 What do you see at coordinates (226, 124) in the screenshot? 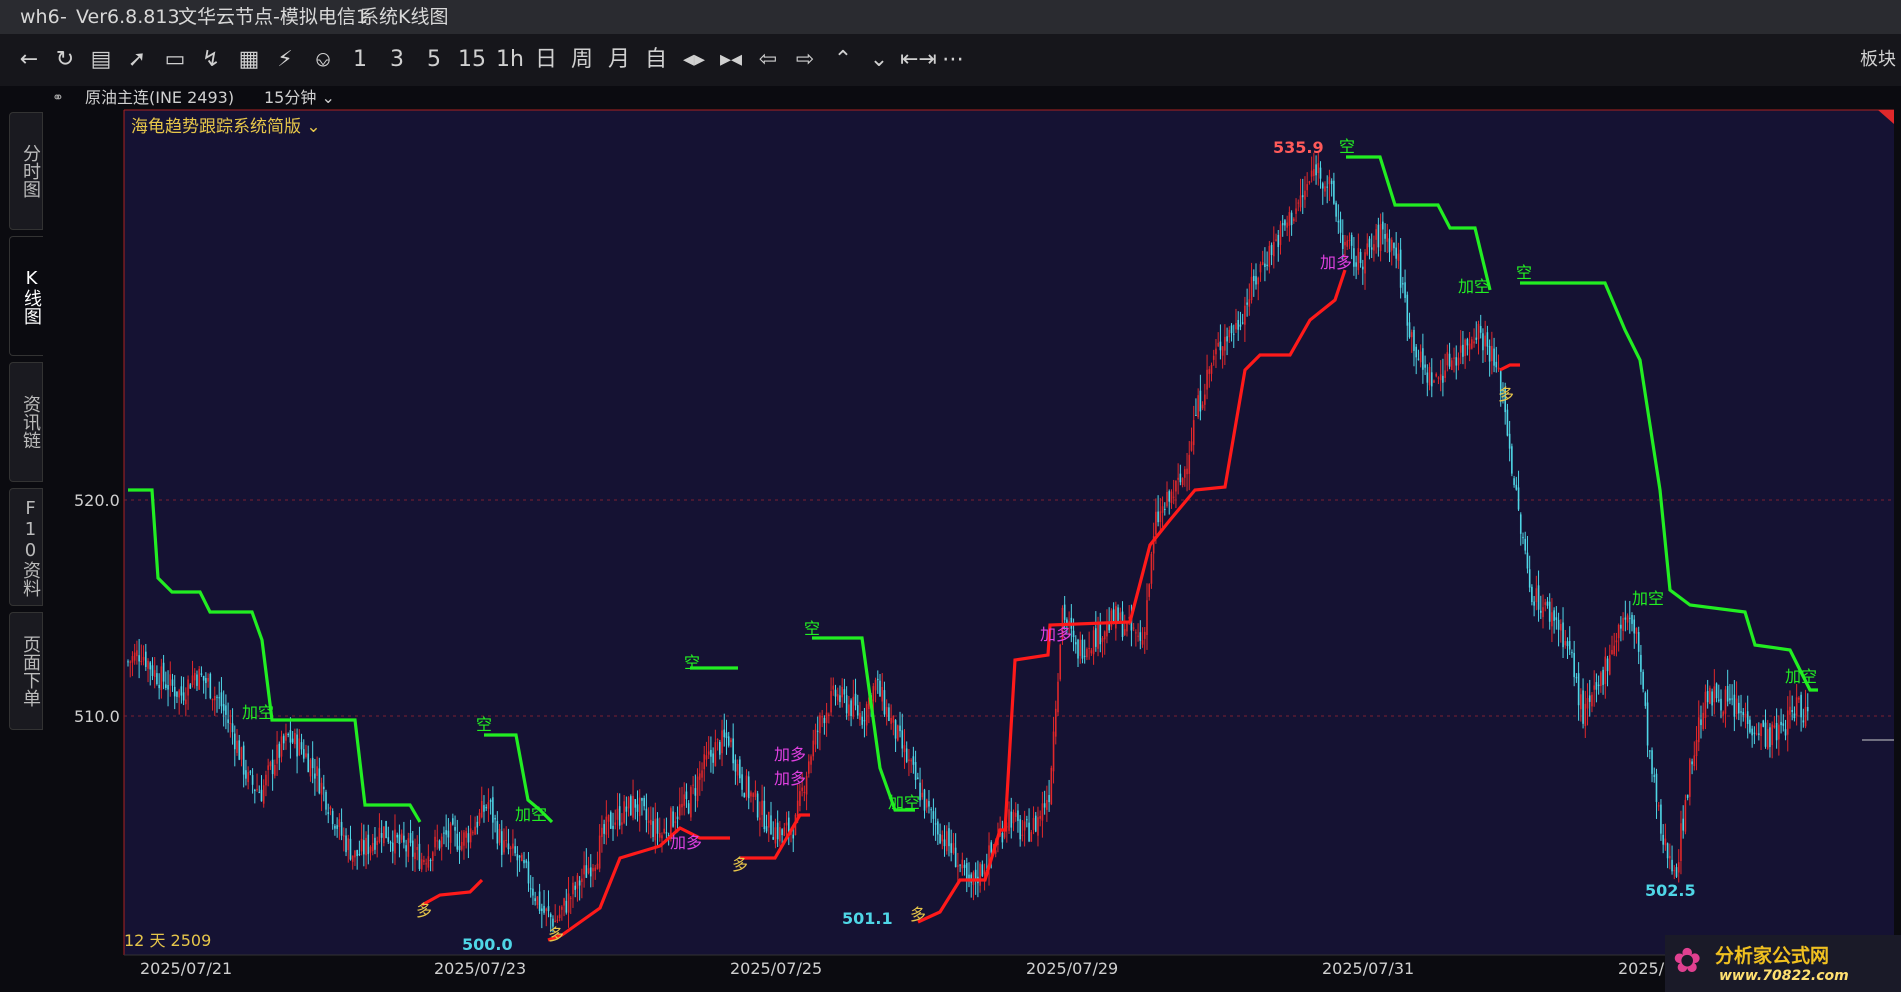
I see `indicator-selector: 海龟趋势跟踪系统简版 ⌄` at bounding box center [226, 124].